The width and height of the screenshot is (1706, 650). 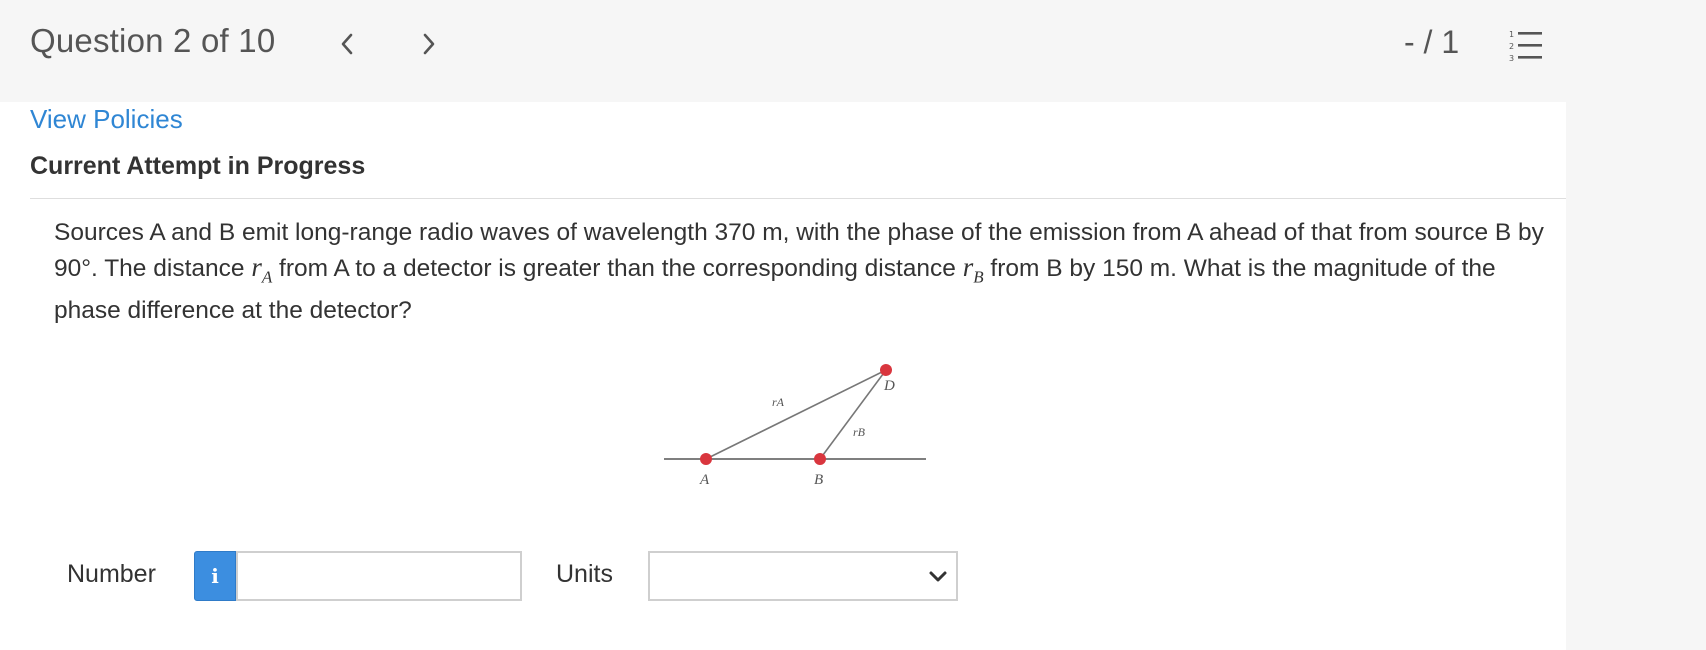 What do you see at coordinates (153, 40) in the screenshot?
I see `question-counter: Question 2 of 10` at bounding box center [153, 40].